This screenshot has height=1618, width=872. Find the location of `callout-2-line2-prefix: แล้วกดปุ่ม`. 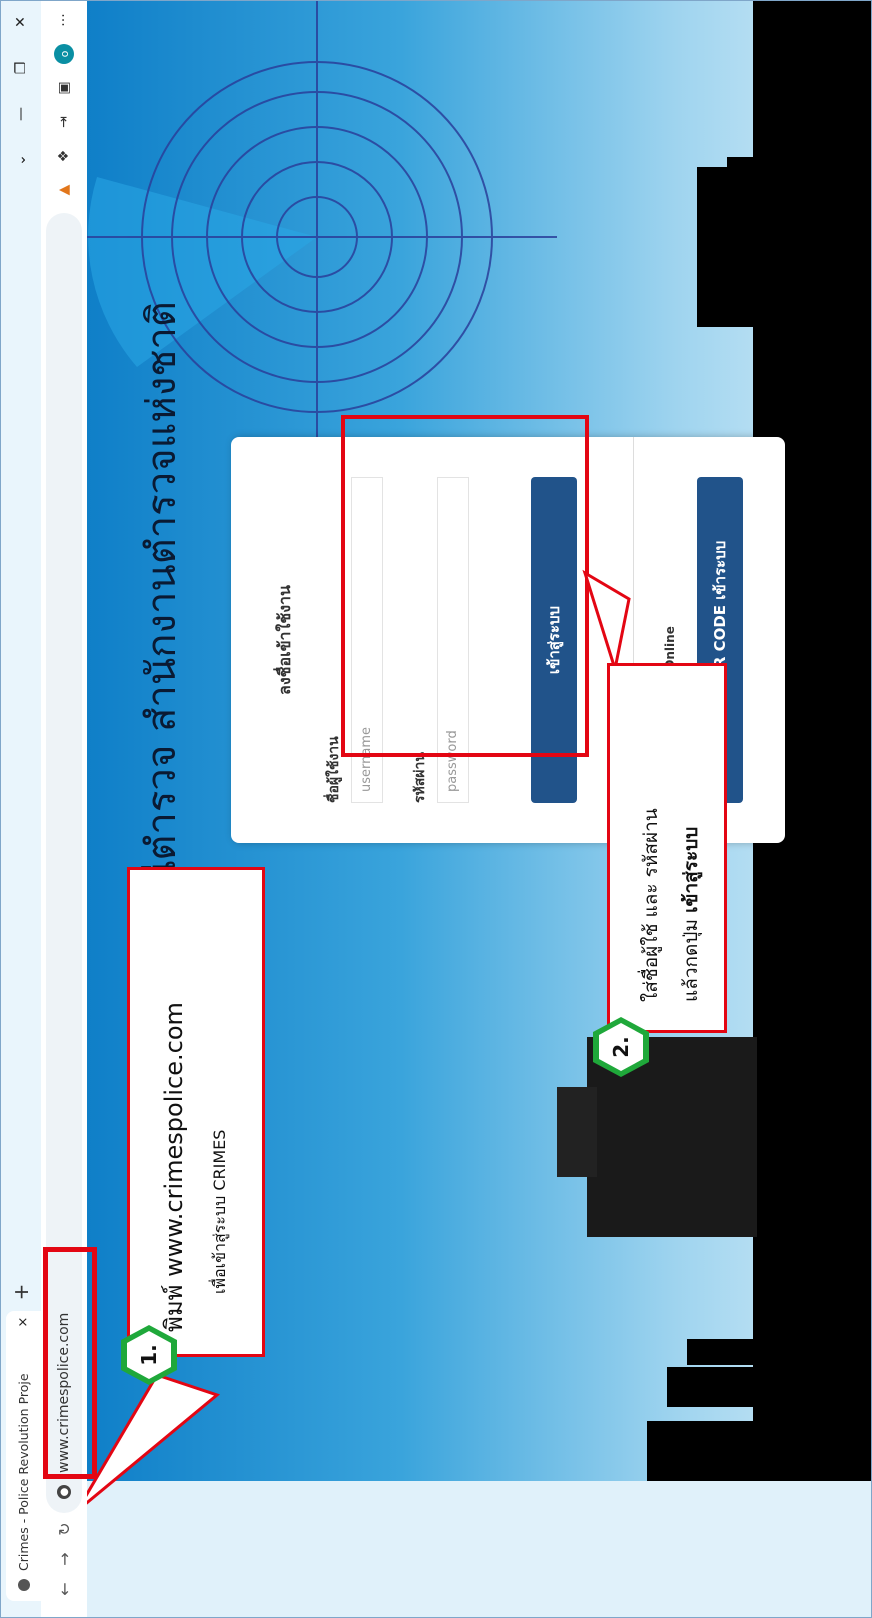

callout-2-line2-prefix: แล้วกดปุ่ม is located at coordinates (691, 957).